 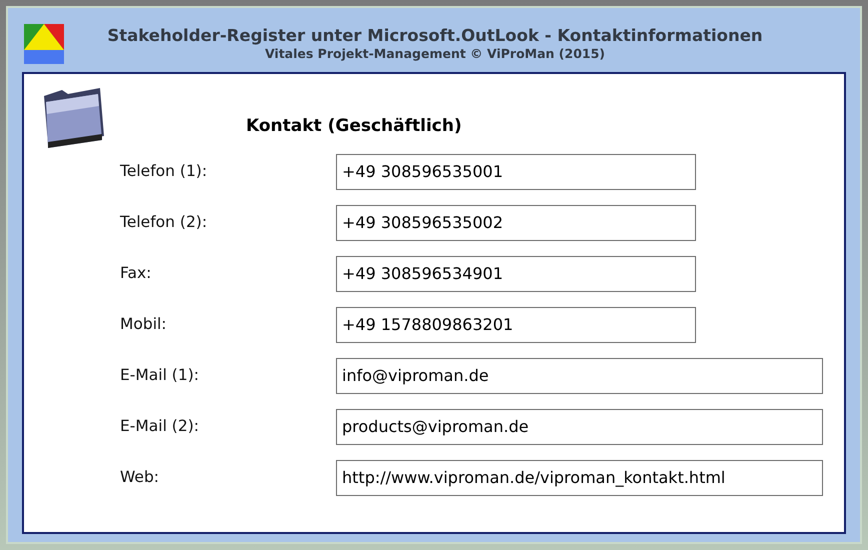 What do you see at coordinates (435, 36) in the screenshot?
I see `app-title: Stakeholder-Register unter Microsoft.OutLook - Kontaktinformationen` at bounding box center [435, 36].